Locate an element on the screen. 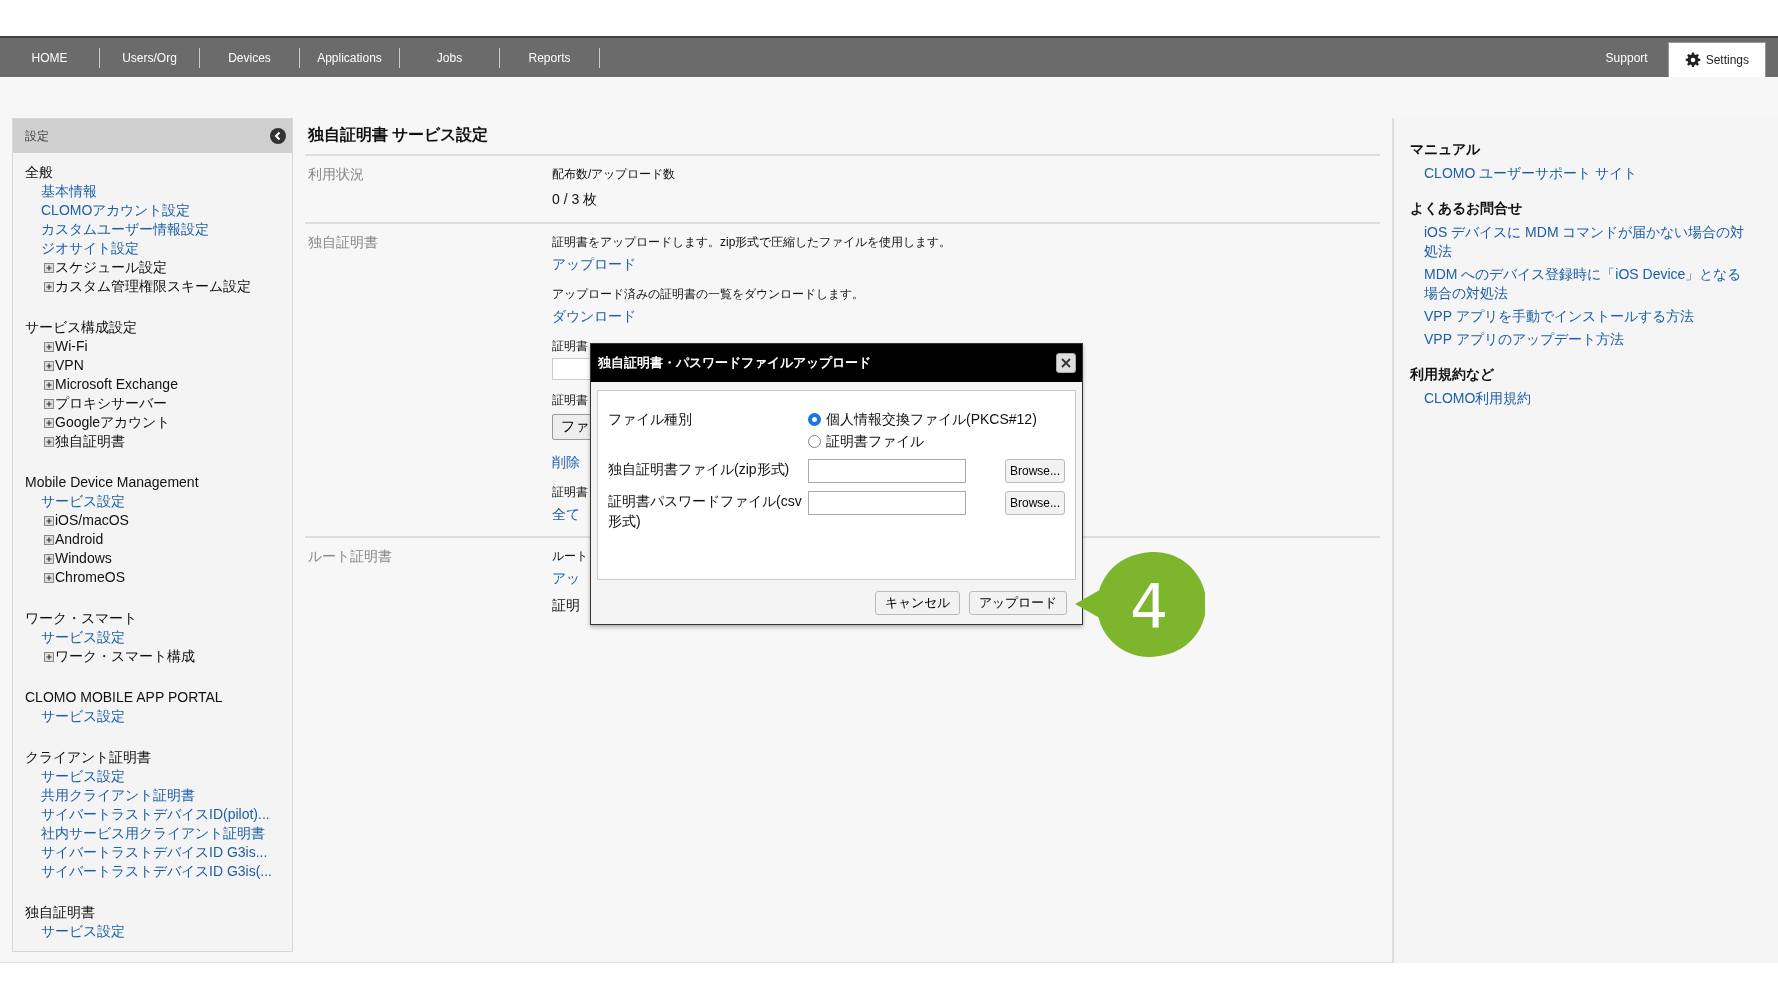 This screenshot has height=1000, width=1778. action-link: 全て is located at coordinates (566, 514).